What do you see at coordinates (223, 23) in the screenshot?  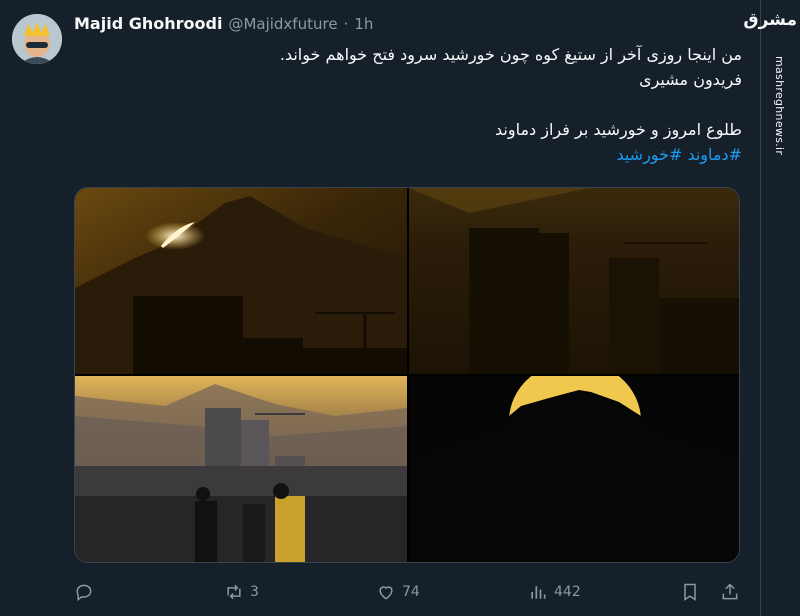 I see `tweet-header: Majid Ghohroodi @Majidxfuture · 1h` at bounding box center [223, 23].